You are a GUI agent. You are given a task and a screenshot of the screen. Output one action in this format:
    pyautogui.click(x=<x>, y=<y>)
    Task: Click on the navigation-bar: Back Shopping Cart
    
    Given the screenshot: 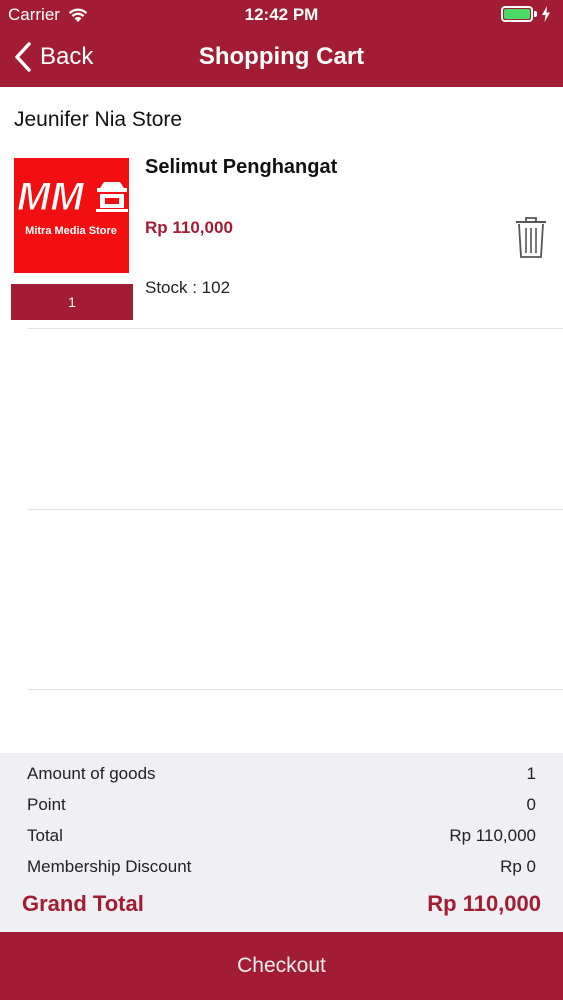 What is the action you would take?
    pyautogui.click(x=281, y=58)
    